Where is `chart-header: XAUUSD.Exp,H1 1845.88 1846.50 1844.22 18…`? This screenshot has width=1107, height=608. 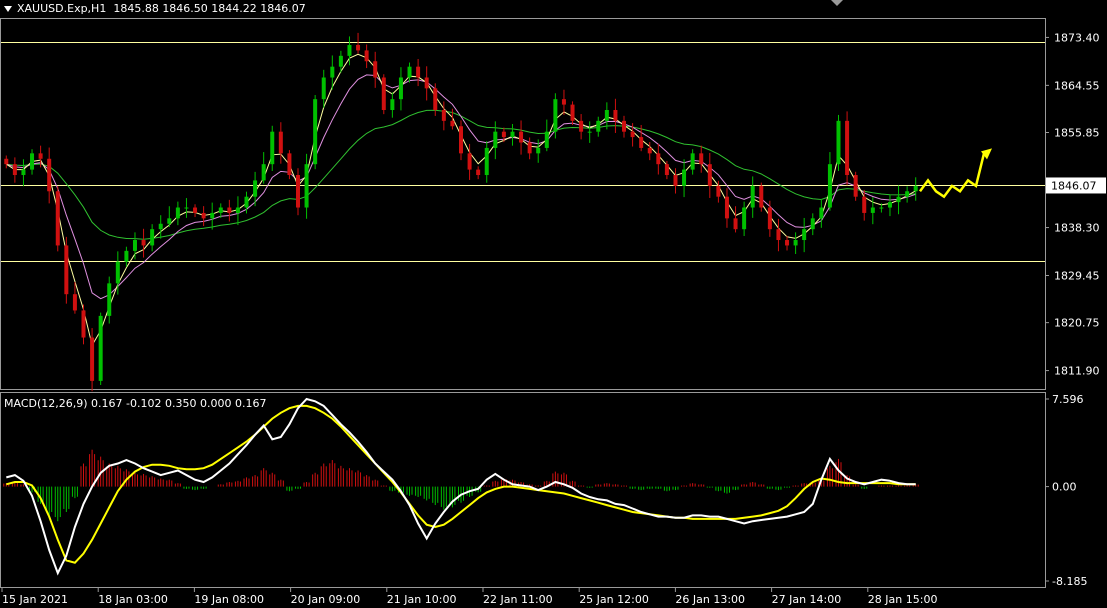
chart-header: XAUUSD.Exp,H1 1845.88 1846.50 1844.22 18… is located at coordinates (155, 8).